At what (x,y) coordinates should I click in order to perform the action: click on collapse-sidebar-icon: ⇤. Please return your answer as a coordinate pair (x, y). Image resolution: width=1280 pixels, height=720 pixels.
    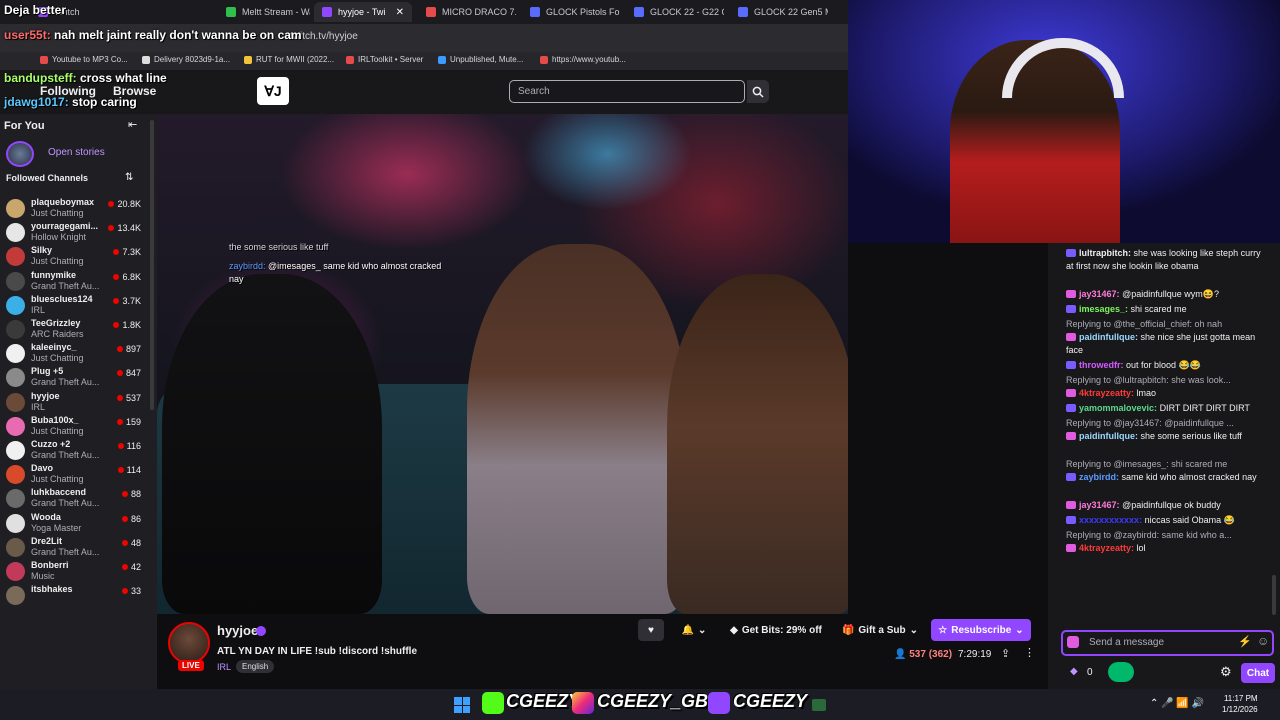
    Looking at the image, I should click on (132, 124).